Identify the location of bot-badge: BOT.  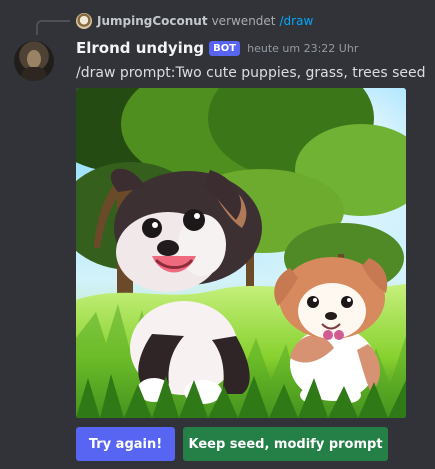
(225, 48).